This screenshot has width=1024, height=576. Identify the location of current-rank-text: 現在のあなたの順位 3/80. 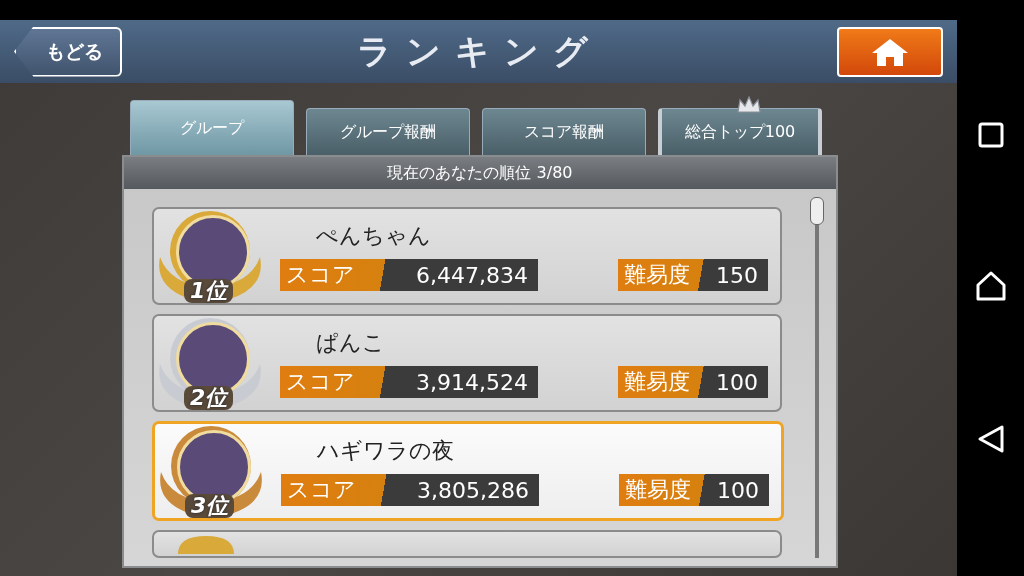
(480, 173).